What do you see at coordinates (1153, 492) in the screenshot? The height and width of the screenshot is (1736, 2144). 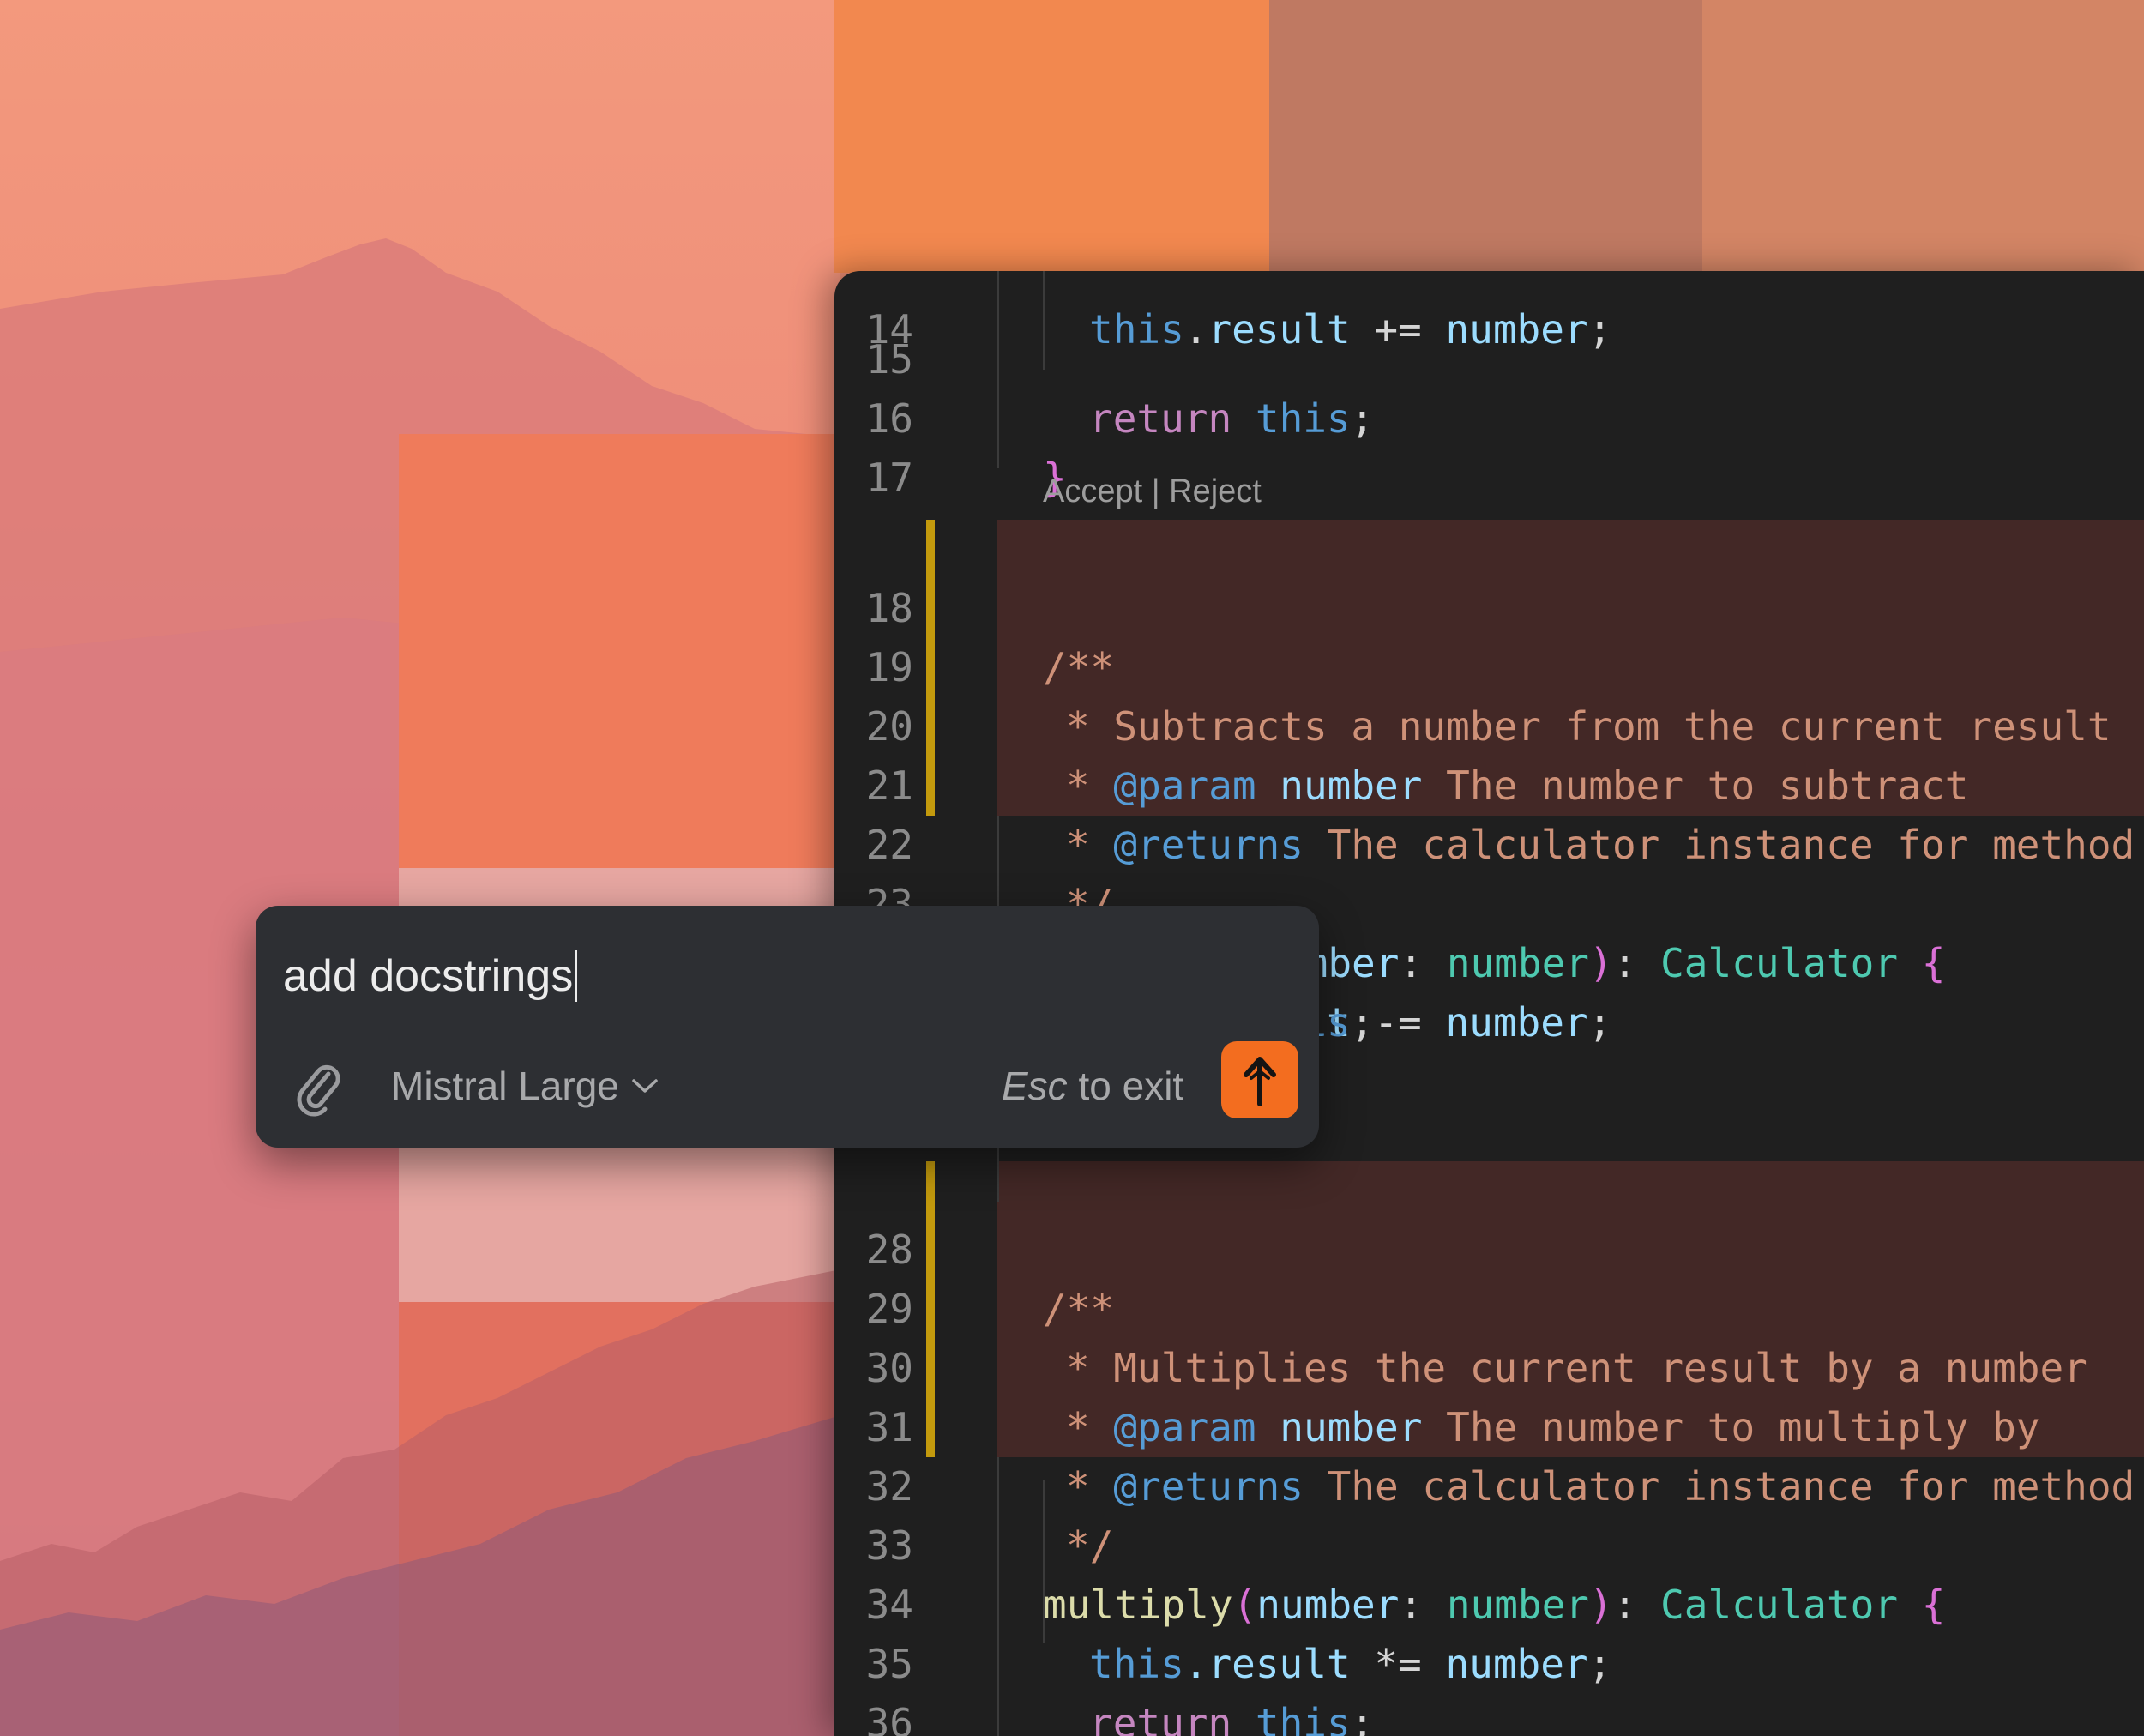 I see `accept-reject-codelens: Accept | Reject` at bounding box center [1153, 492].